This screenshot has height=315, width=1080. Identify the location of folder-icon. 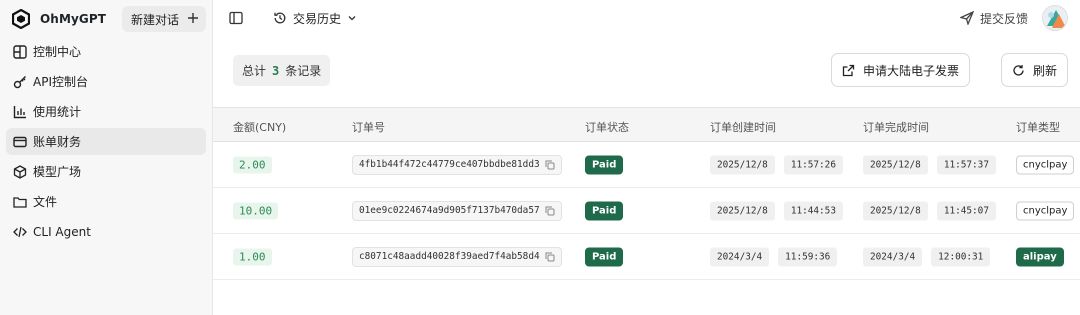
(20, 202).